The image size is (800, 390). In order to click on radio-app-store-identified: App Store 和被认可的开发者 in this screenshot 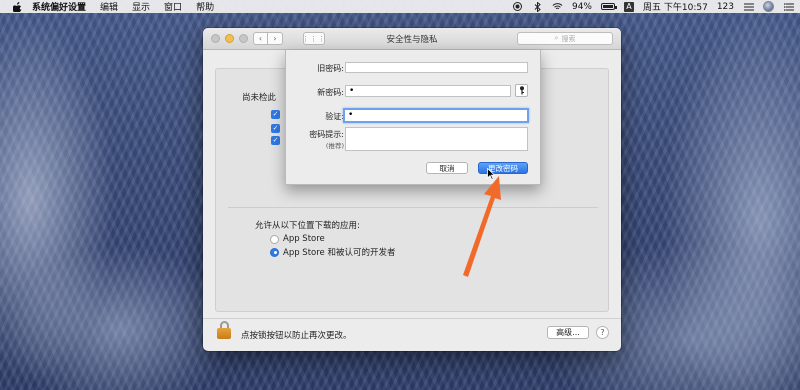, I will do `click(332, 252)`.